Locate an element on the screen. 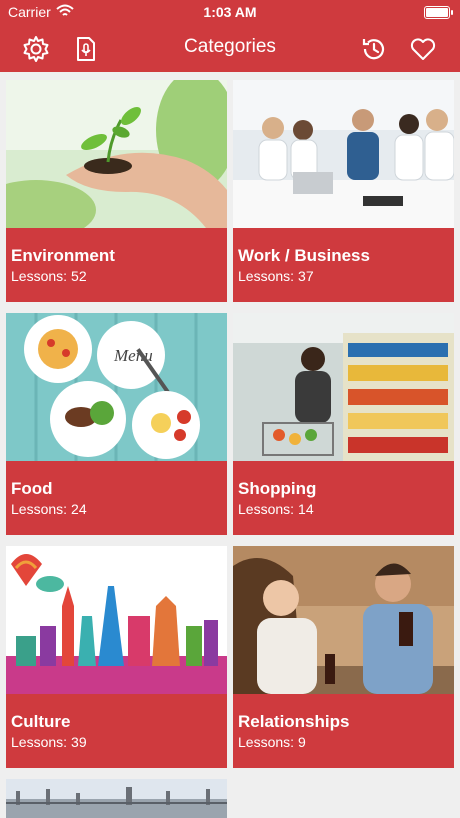 The width and height of the screenshot is (460, 818). plant-in-hand-image is located at coordinates (116, 154).